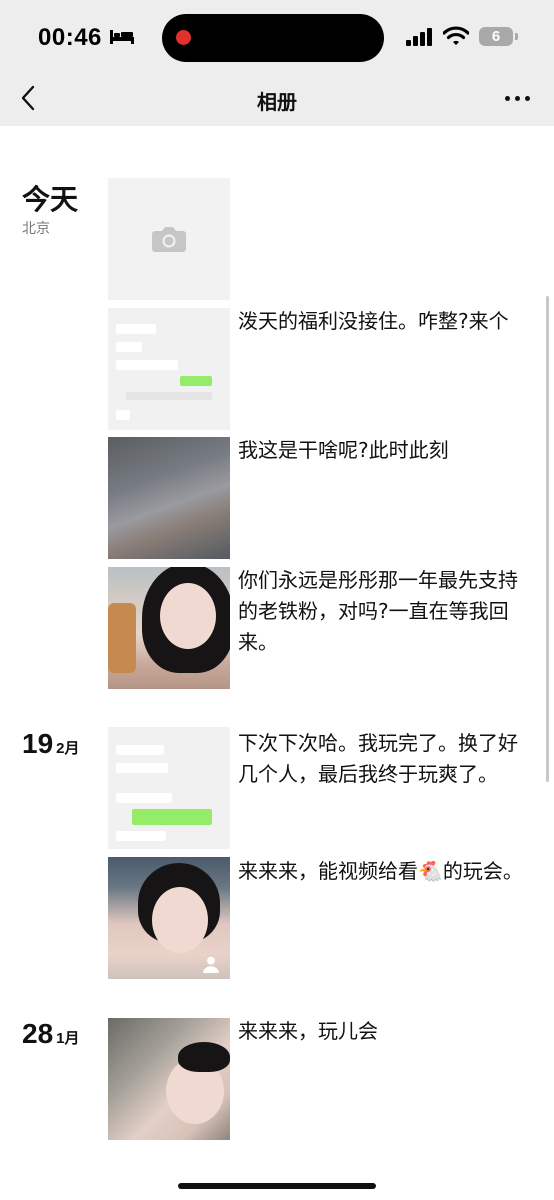  What do you see at coordinates (380, 871) in the screenshot?
I see `post-caption: 来来来，能视频给看🐔的玩会。` at bounding box center [380, 871].